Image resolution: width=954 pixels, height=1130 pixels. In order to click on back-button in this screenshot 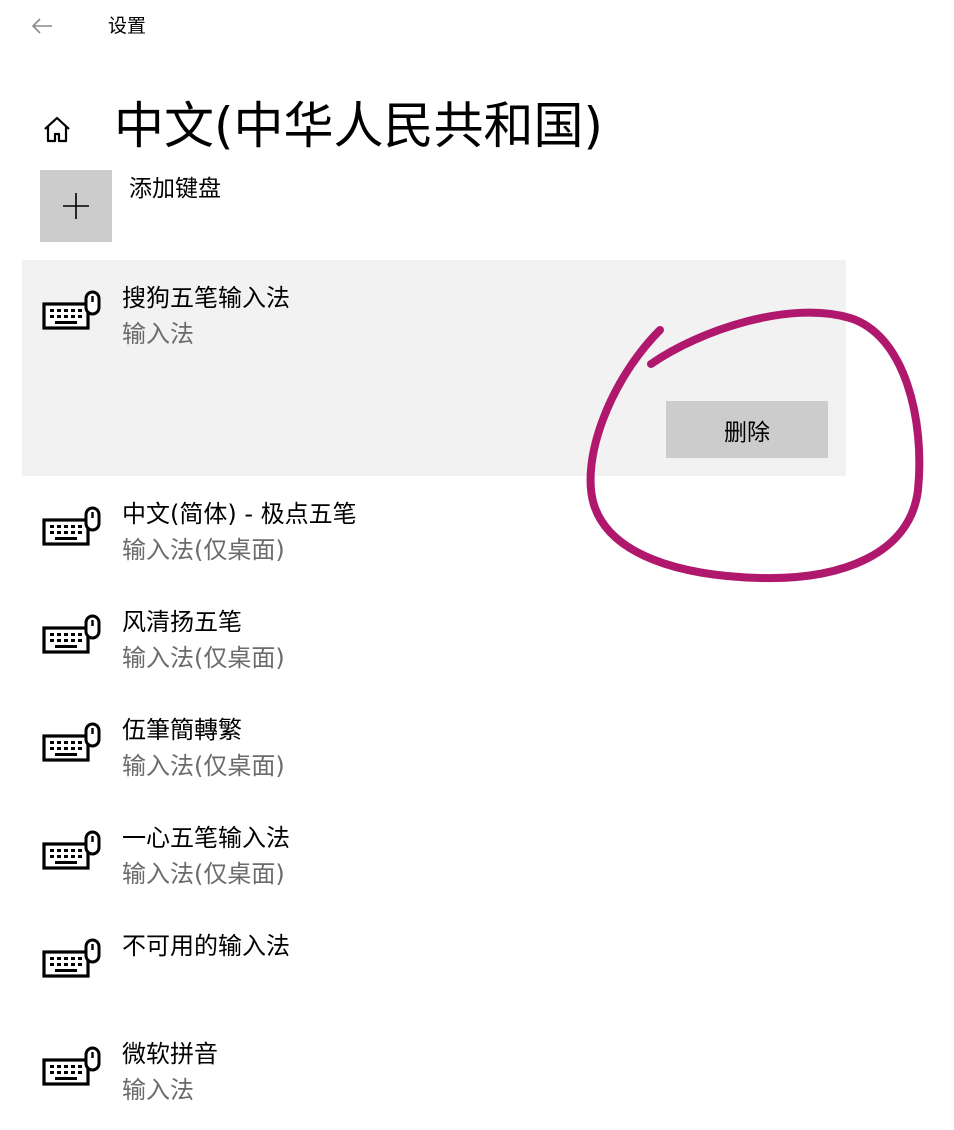, I will do `click(42, 26)`.